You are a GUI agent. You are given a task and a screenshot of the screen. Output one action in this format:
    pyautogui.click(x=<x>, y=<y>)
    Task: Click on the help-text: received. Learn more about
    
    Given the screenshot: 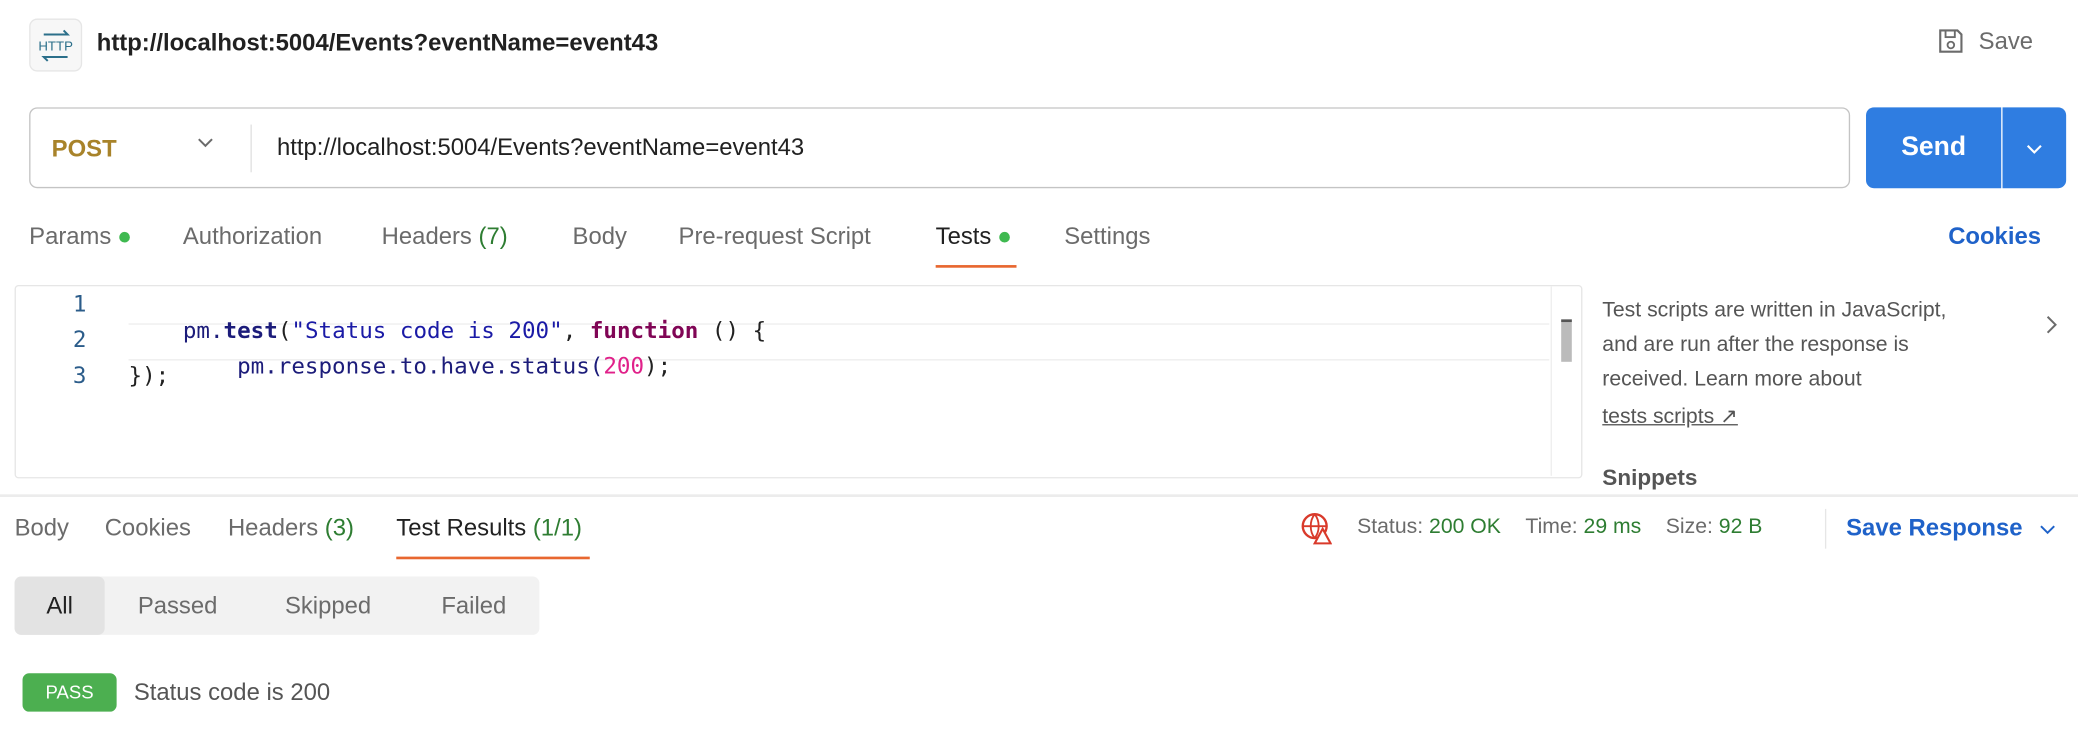 What is the action you would take?
    pyautogui.click(x=1732, y=379)
    